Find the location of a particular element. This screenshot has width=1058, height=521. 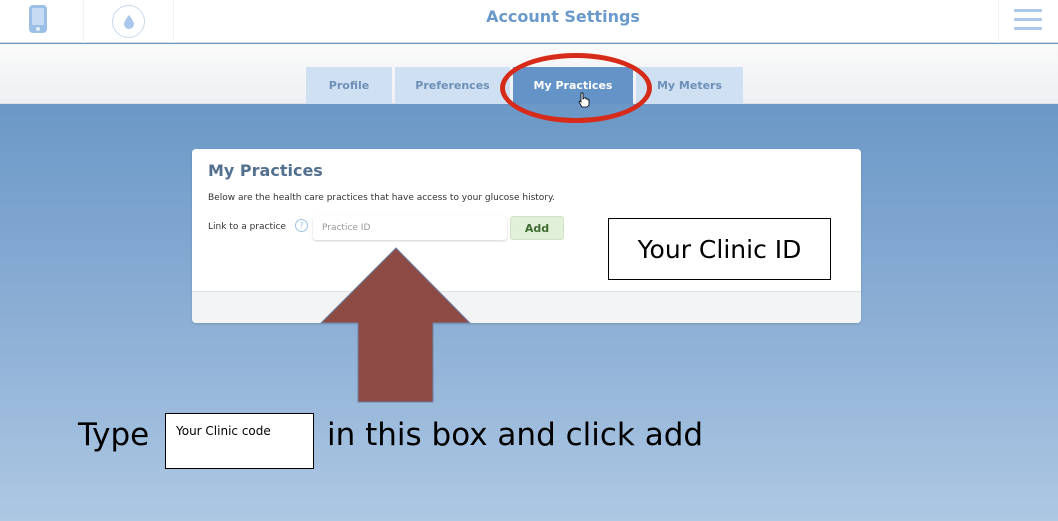

instruction-prefix: Type is located at coordinates (114, 435).